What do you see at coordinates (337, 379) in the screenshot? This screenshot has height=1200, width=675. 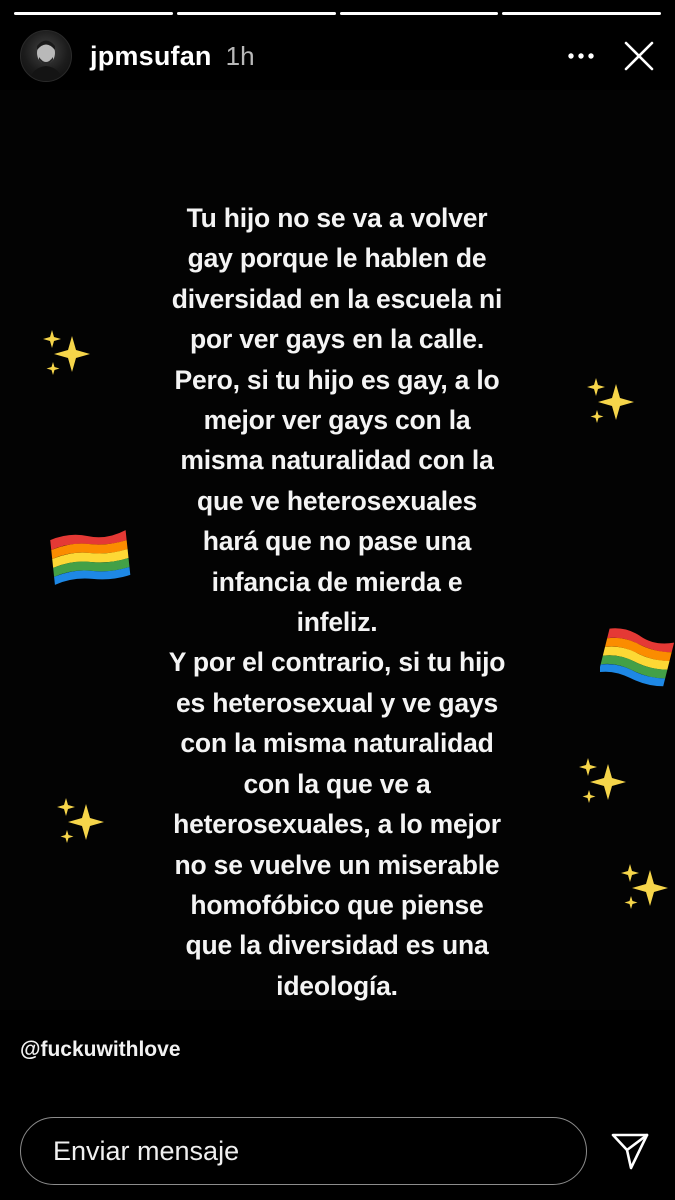 I see `story-line: Pero, si tu hijo es gay, a lo` at bounding box center [337, 379].